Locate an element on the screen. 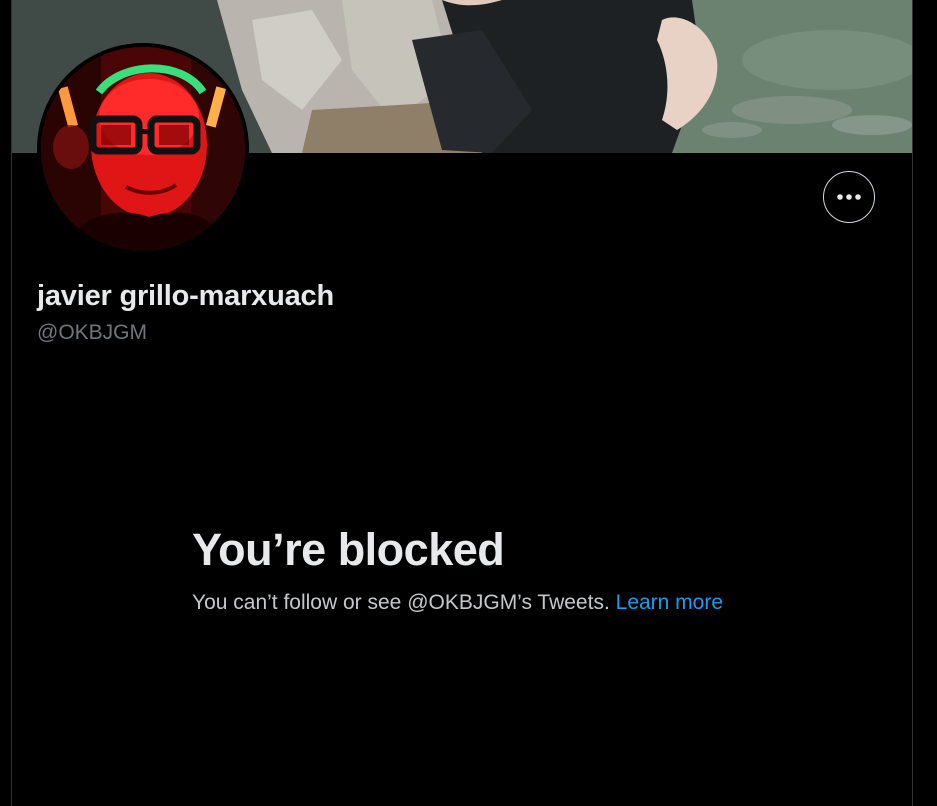 This screenshot has width=937, height=806. more-horizontal-icon is located at coordinates (849, 197).